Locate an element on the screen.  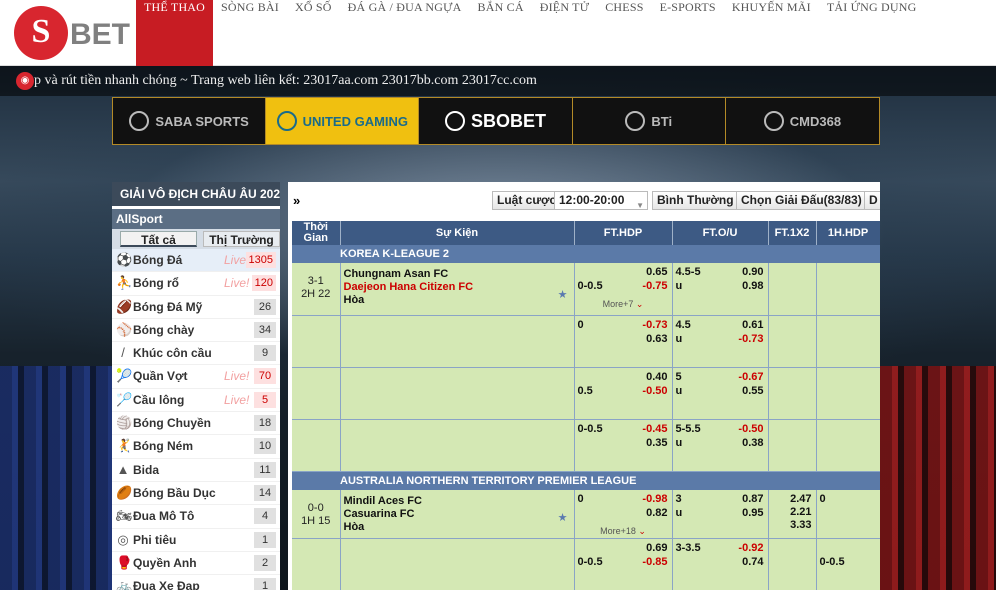
hdp-home-odds: -0.98 is located at coordinates (654, 499).